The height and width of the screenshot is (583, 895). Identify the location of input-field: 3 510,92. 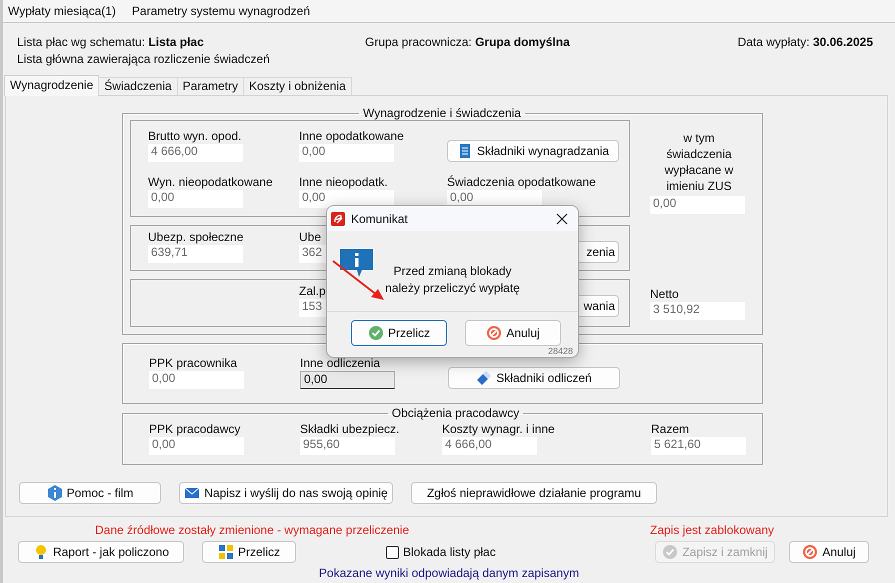
(697, 311).